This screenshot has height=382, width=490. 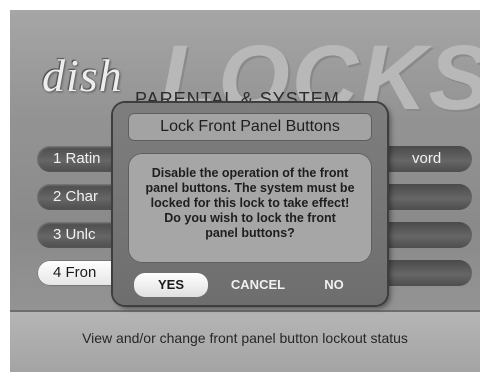 What do you see at coordinates (250, 127) in the screenshot?
I see `dialog-title: Lock Front Panel Buttons` at bounding box center [250, 127].